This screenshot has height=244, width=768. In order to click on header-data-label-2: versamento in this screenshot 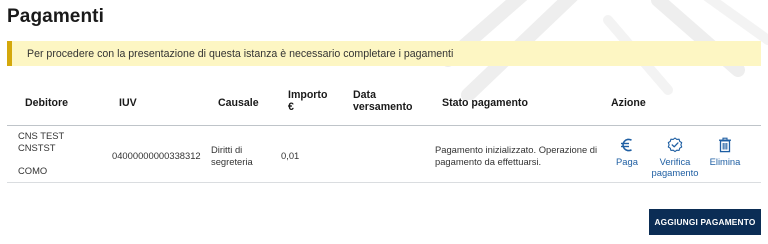, I will do `click(383, 107)`.